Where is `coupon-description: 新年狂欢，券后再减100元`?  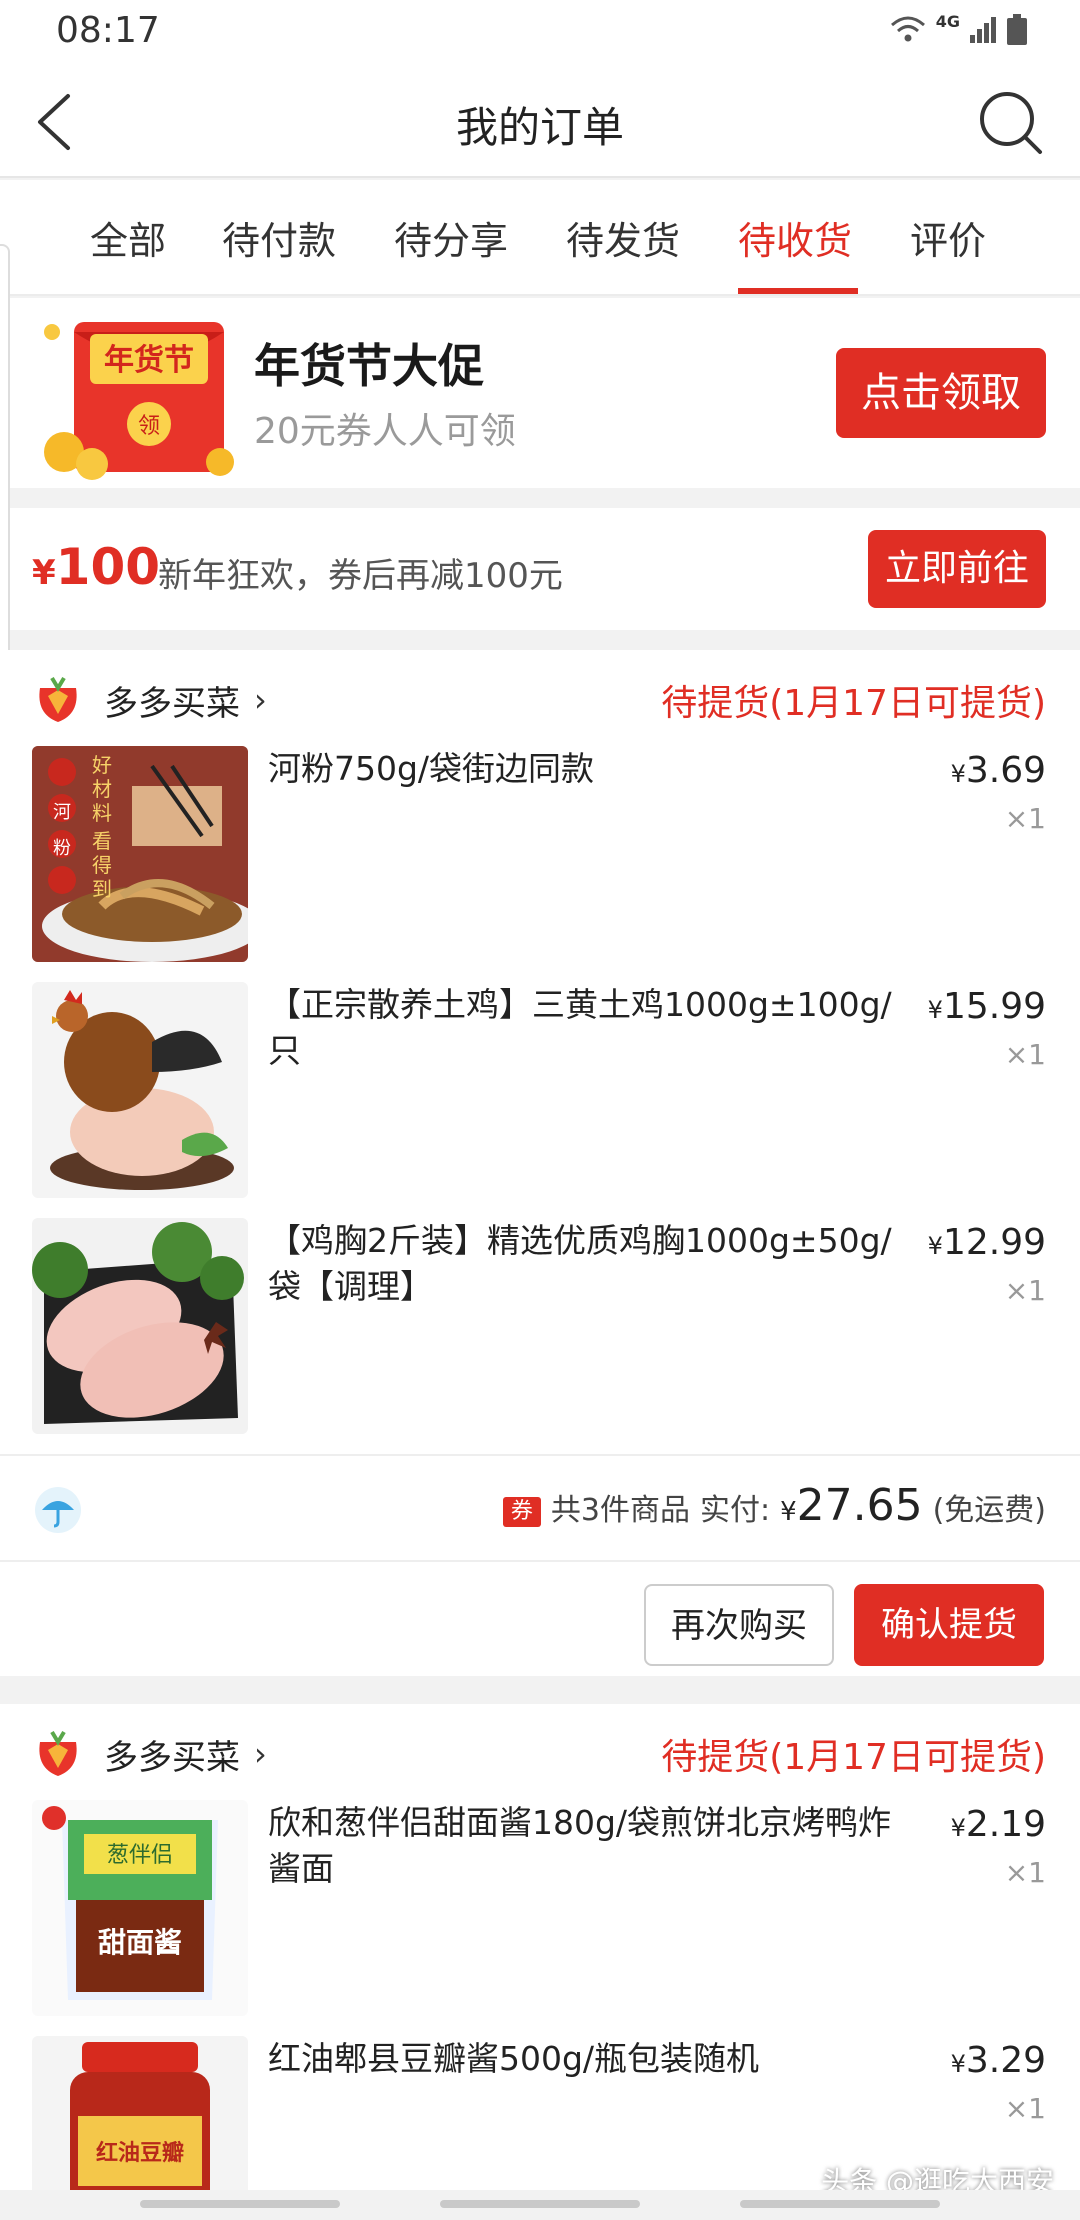
coupon-description: 新年狂欢，券后再减100元 is located at coordinates (360, 576).